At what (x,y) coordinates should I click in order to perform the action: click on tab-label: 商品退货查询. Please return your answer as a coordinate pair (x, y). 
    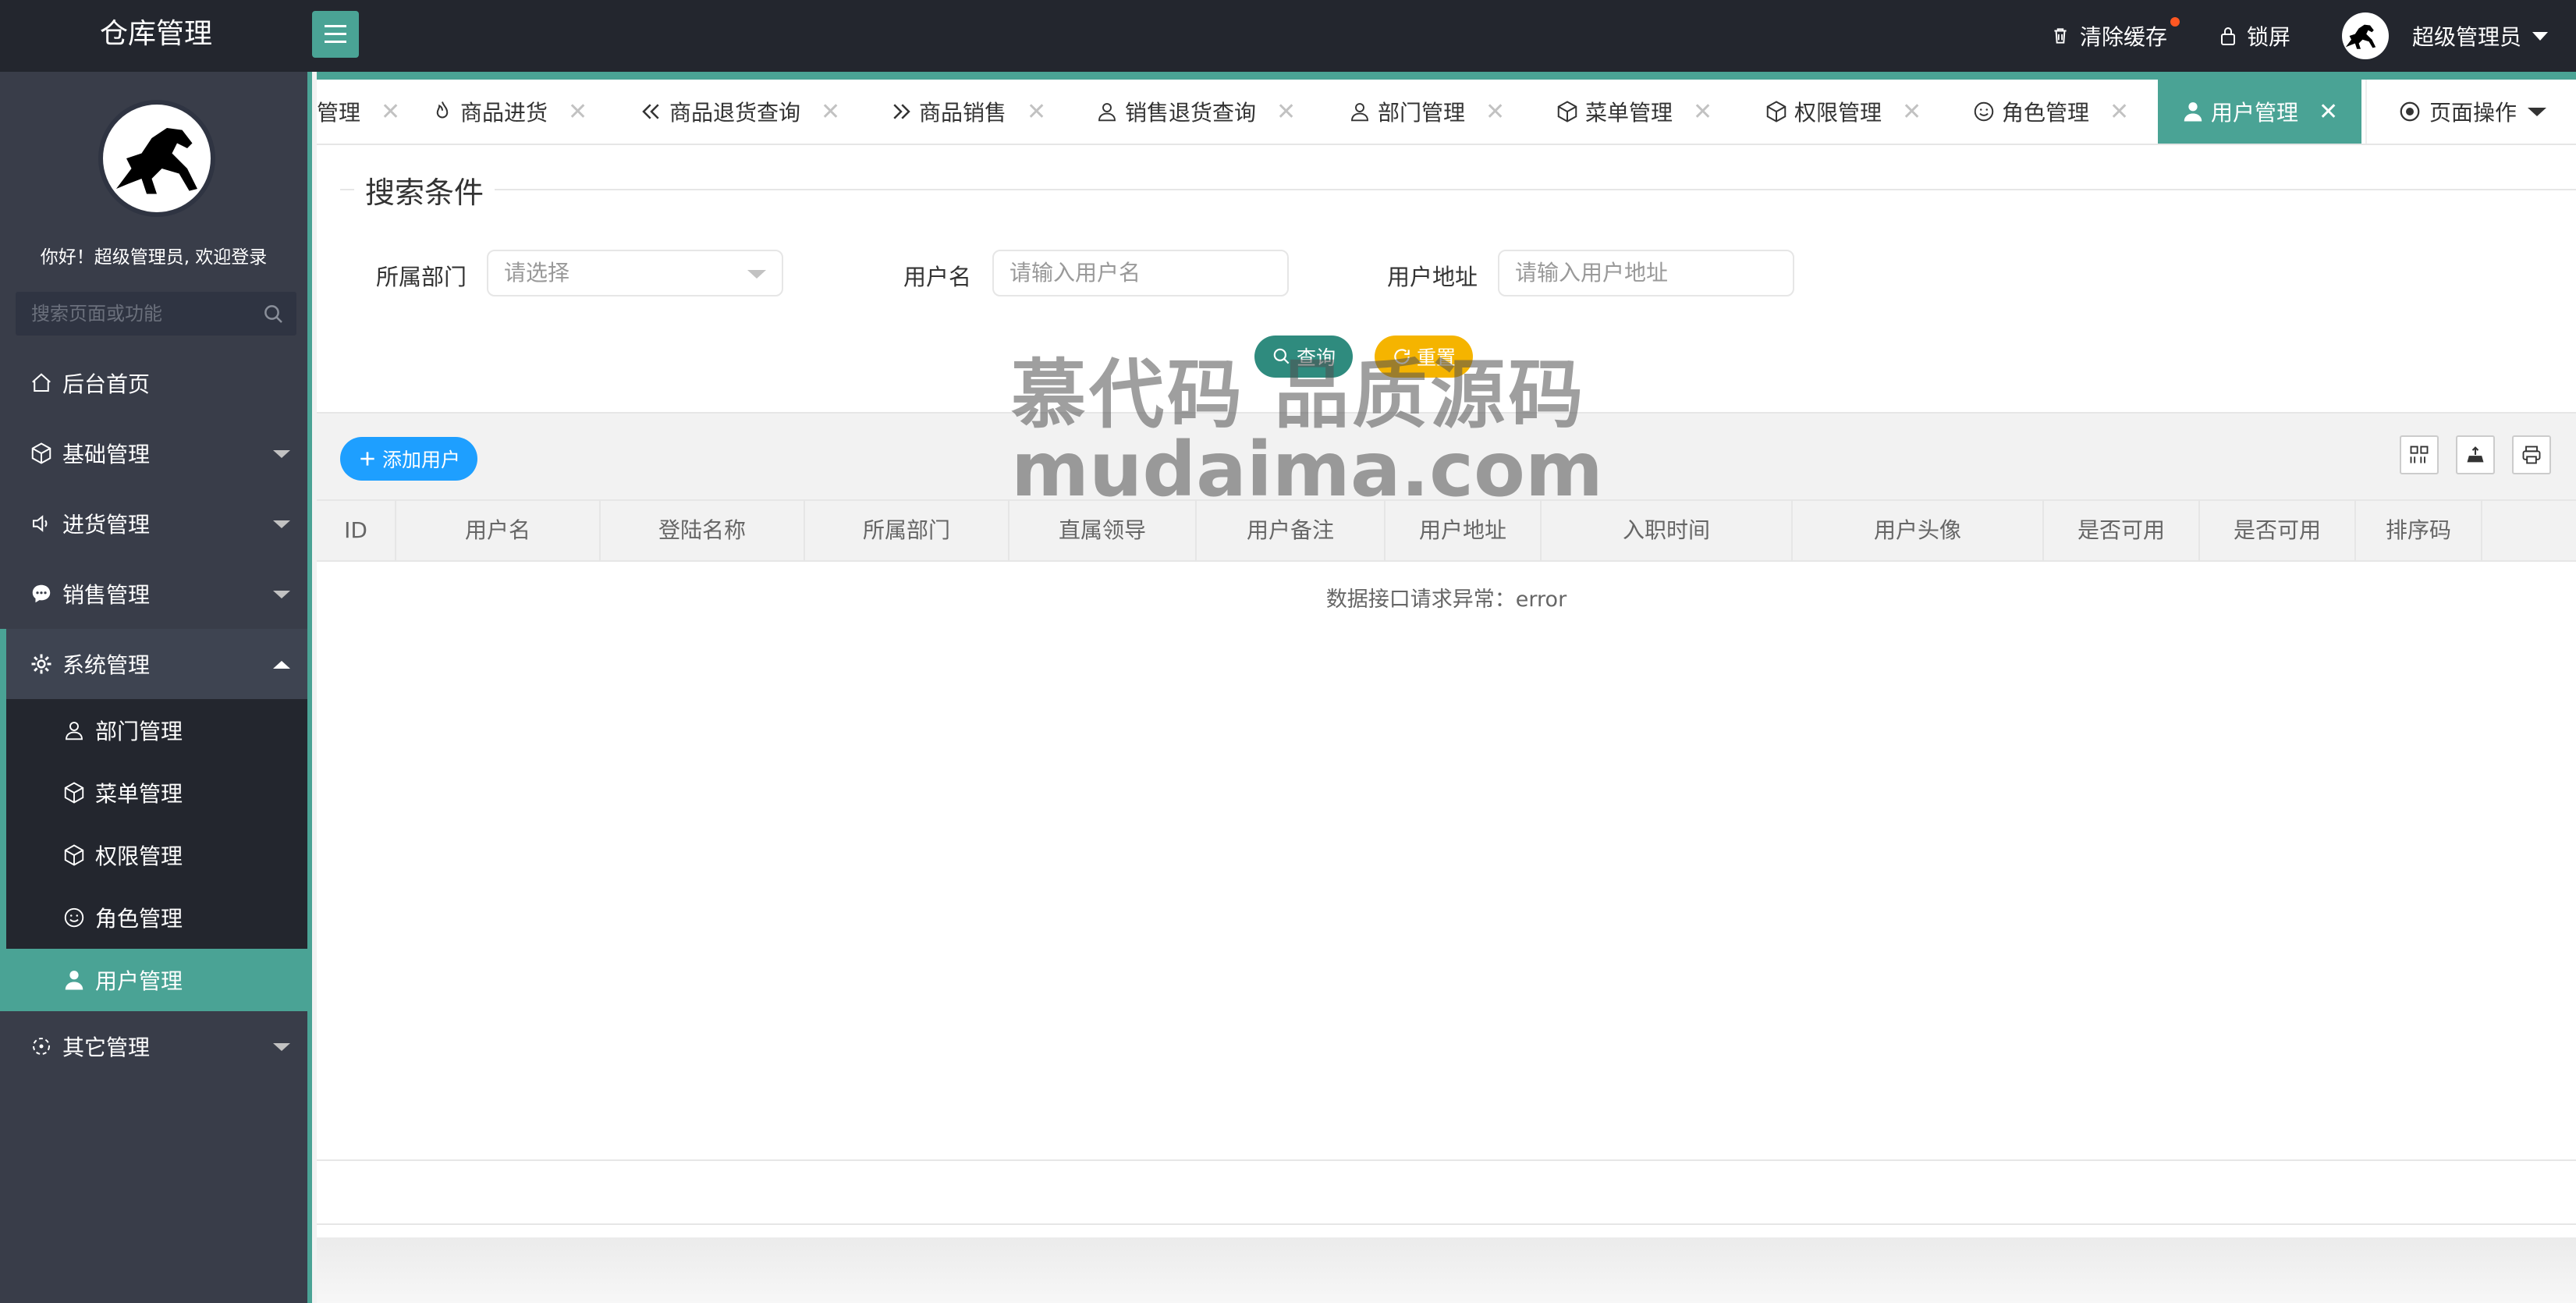
    Looking at the image, I should click on (735, 113).